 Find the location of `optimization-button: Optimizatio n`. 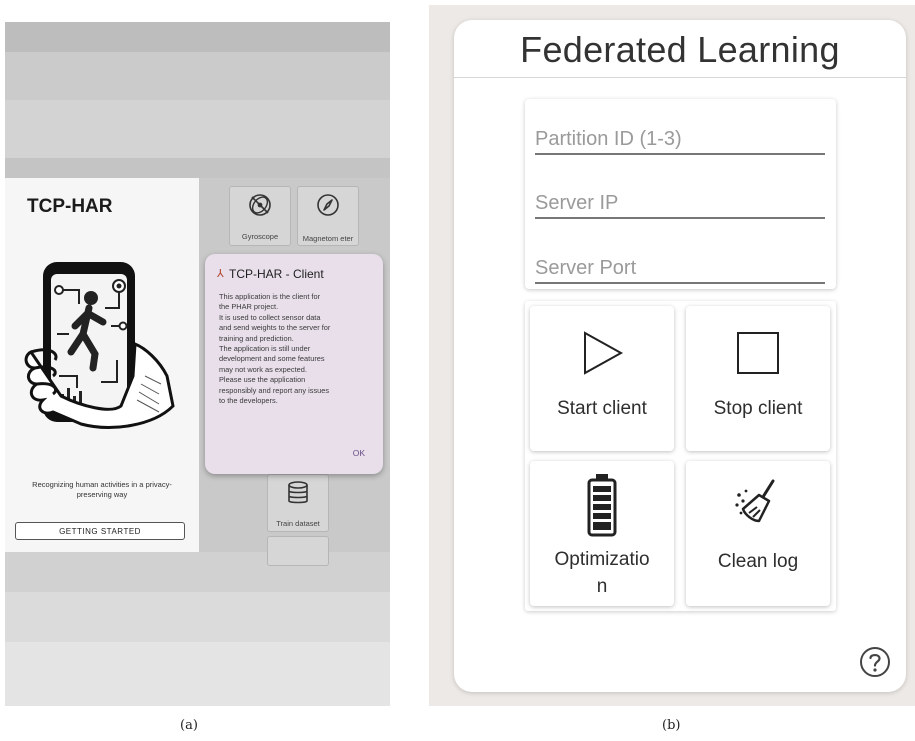

optimization-button: Optimizatio n is located at coordinates (602, 533).